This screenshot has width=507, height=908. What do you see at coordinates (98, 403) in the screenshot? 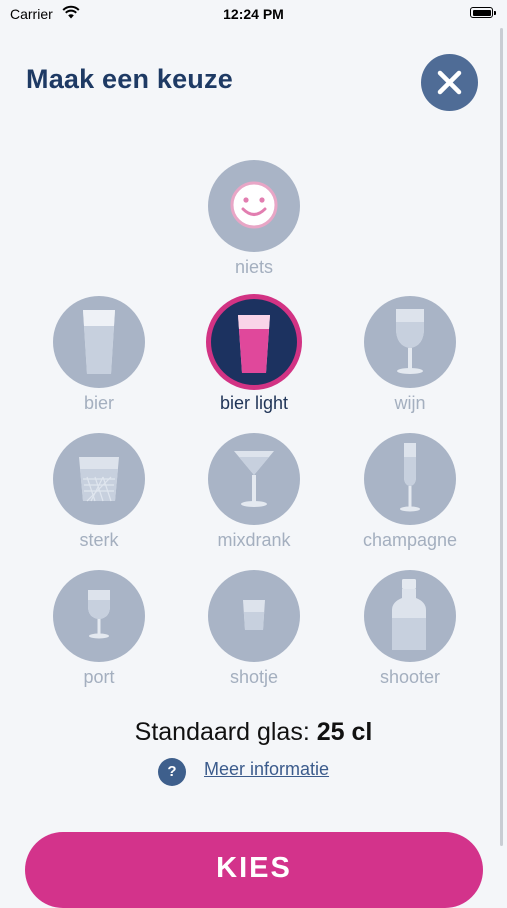
I see `option-label: bier` at bounding box center [98, 403].